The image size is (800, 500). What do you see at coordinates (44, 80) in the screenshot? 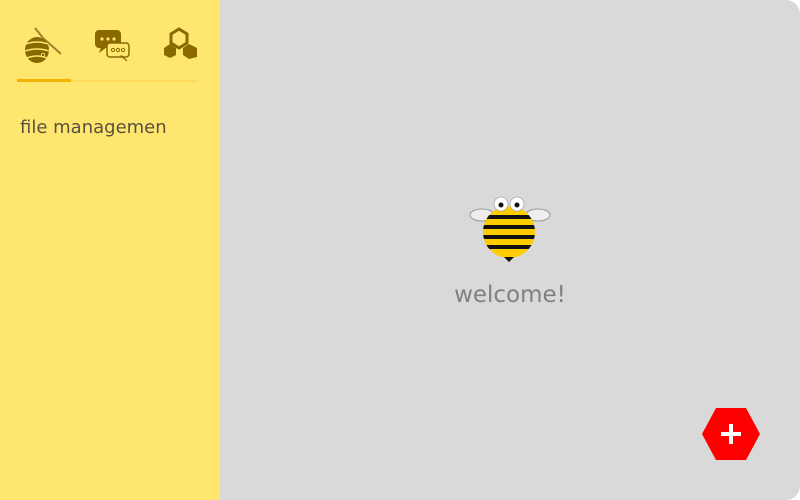
I see `active-tab-indicator` at bounding box center [44, 80].